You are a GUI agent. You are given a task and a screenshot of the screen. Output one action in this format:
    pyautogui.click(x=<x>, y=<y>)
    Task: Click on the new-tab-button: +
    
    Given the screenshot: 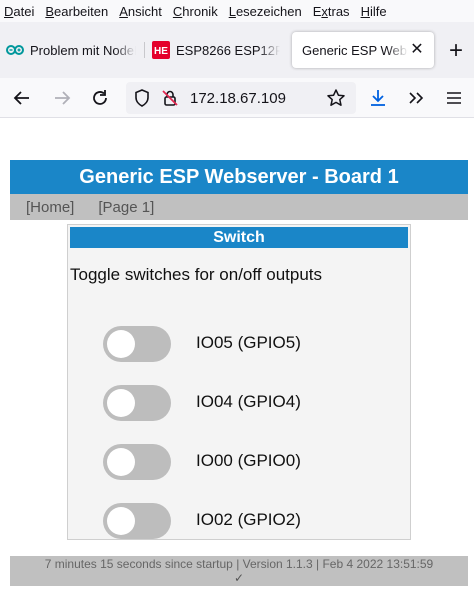 What is the action you would take?
    pyautogui.click(x=456, y=51)
    